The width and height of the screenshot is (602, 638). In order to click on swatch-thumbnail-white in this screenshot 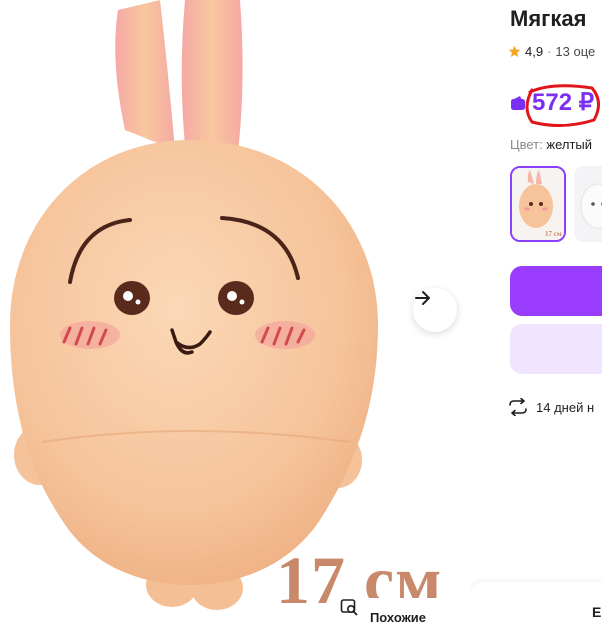, I will do `click(588, 204)`.